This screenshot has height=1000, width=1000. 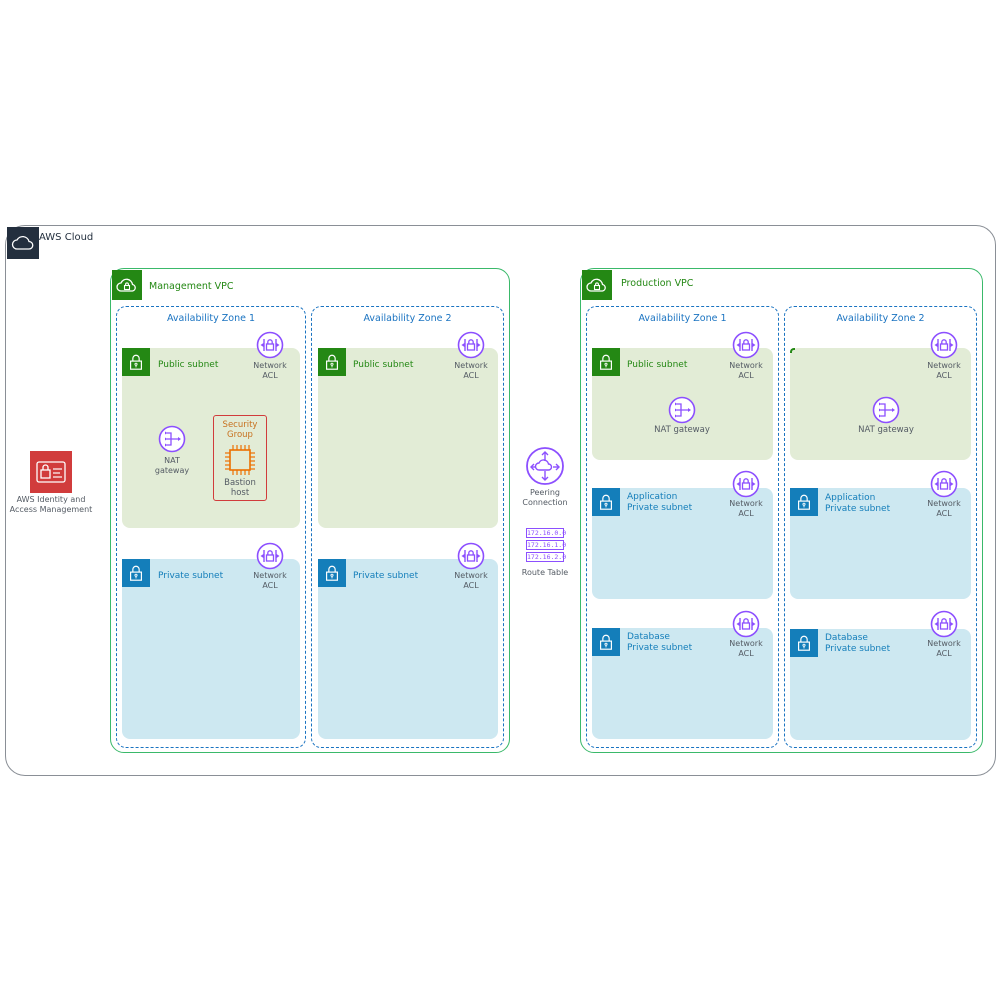 What do you see at coordinates (682, 318) in the screenshot?
I see `prod-az1-title: Availability Zone 1` at bounding box center [682, 318].